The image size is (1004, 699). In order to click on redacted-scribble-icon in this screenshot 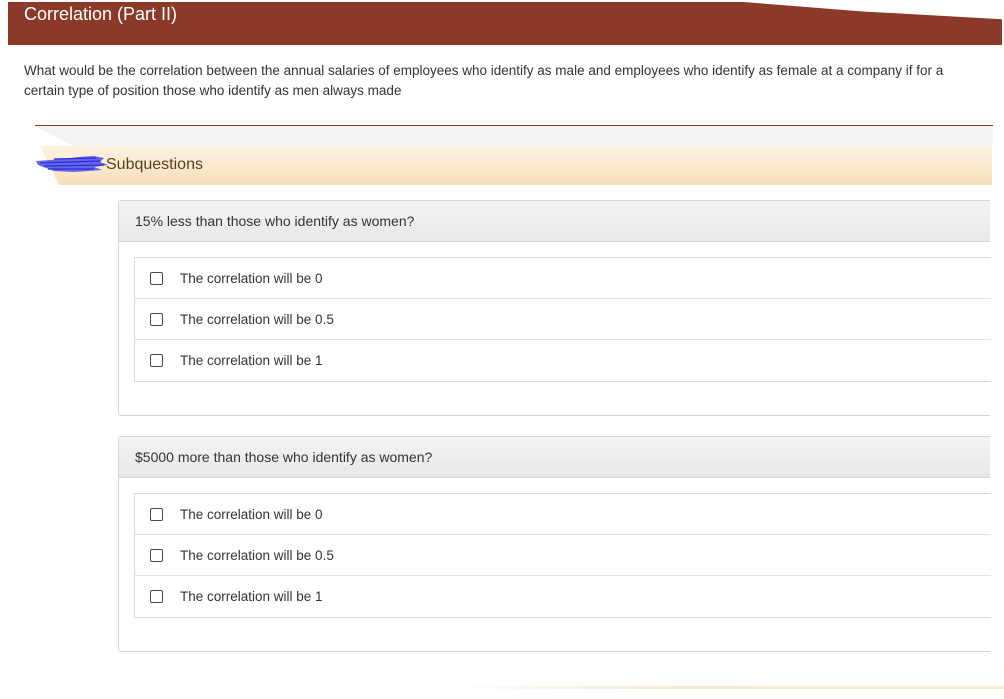, I will do `click(72, 164)`.